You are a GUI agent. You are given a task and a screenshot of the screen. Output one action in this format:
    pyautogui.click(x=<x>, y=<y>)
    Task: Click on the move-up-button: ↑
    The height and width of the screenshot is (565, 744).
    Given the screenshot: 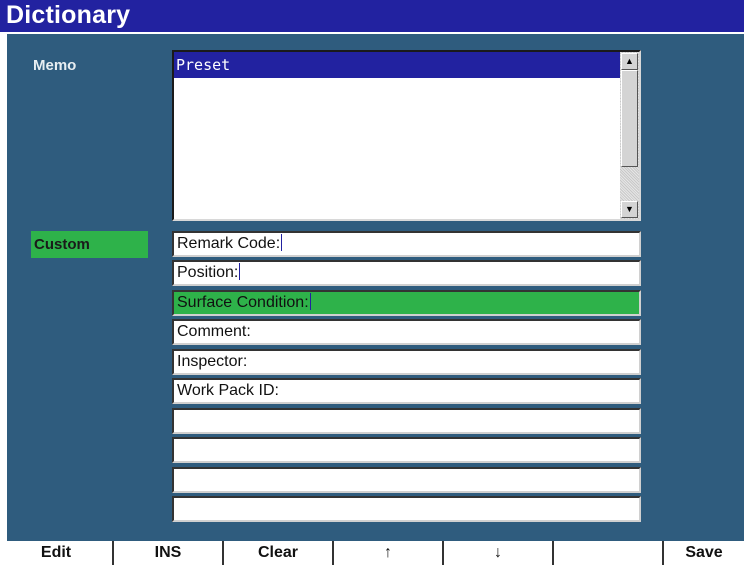 What is the action you would take?
    pyautogui.click(x=389, y=553)
    